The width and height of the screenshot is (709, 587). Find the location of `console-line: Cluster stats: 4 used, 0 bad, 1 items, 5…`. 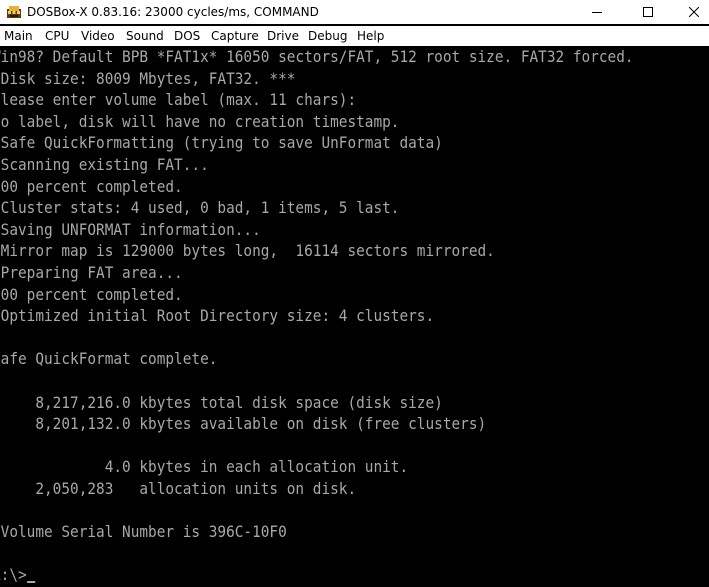

console-line: Cluster stats: 4 used, 0 bad, 1 items, 5… is located at coordinates (200, 208).